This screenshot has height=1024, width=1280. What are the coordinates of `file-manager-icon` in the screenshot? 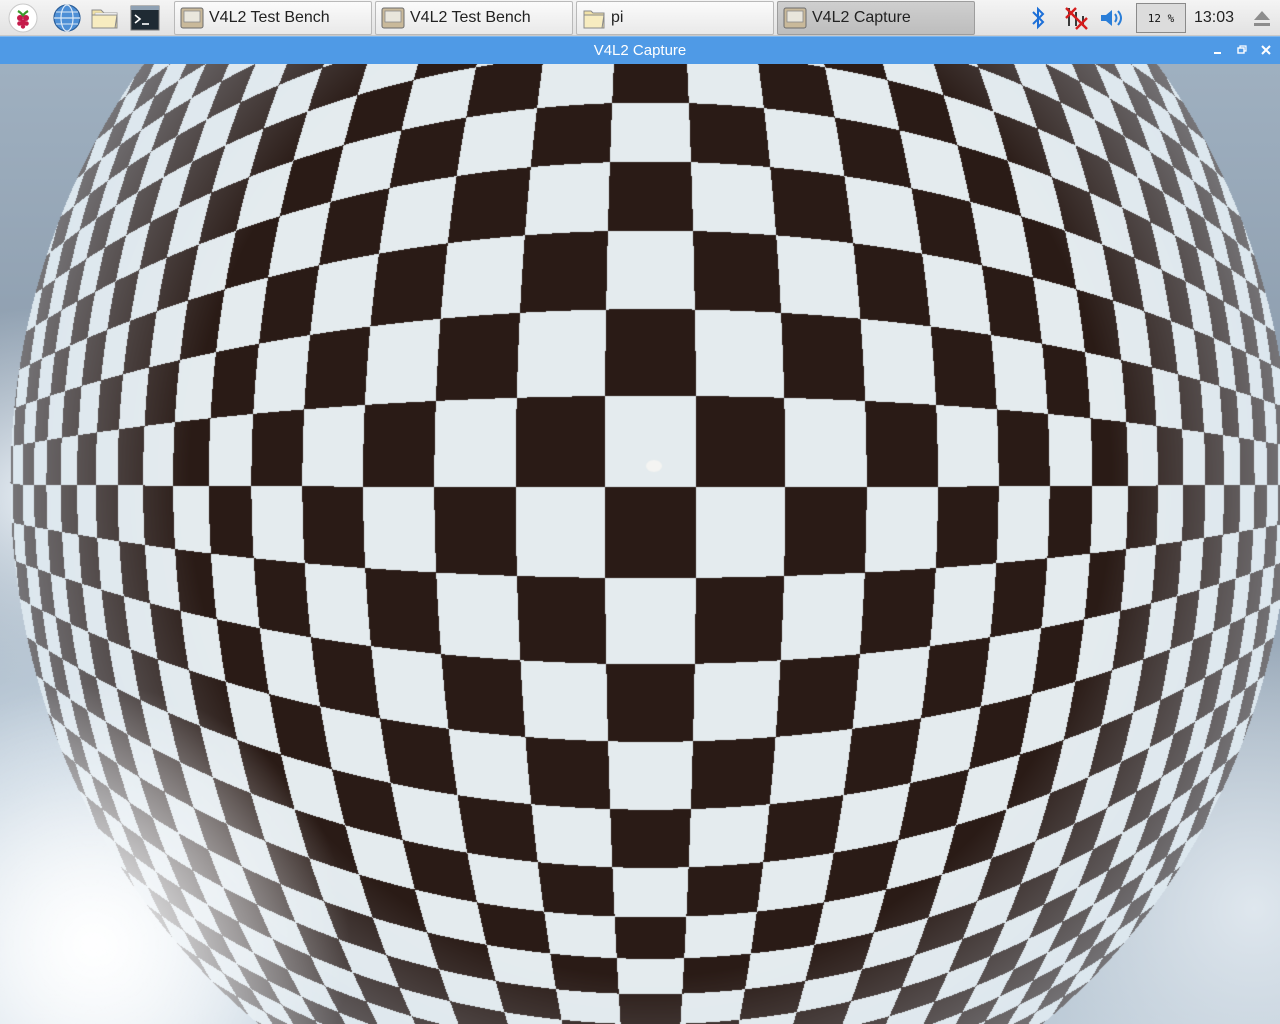 It's located at (105, 18).